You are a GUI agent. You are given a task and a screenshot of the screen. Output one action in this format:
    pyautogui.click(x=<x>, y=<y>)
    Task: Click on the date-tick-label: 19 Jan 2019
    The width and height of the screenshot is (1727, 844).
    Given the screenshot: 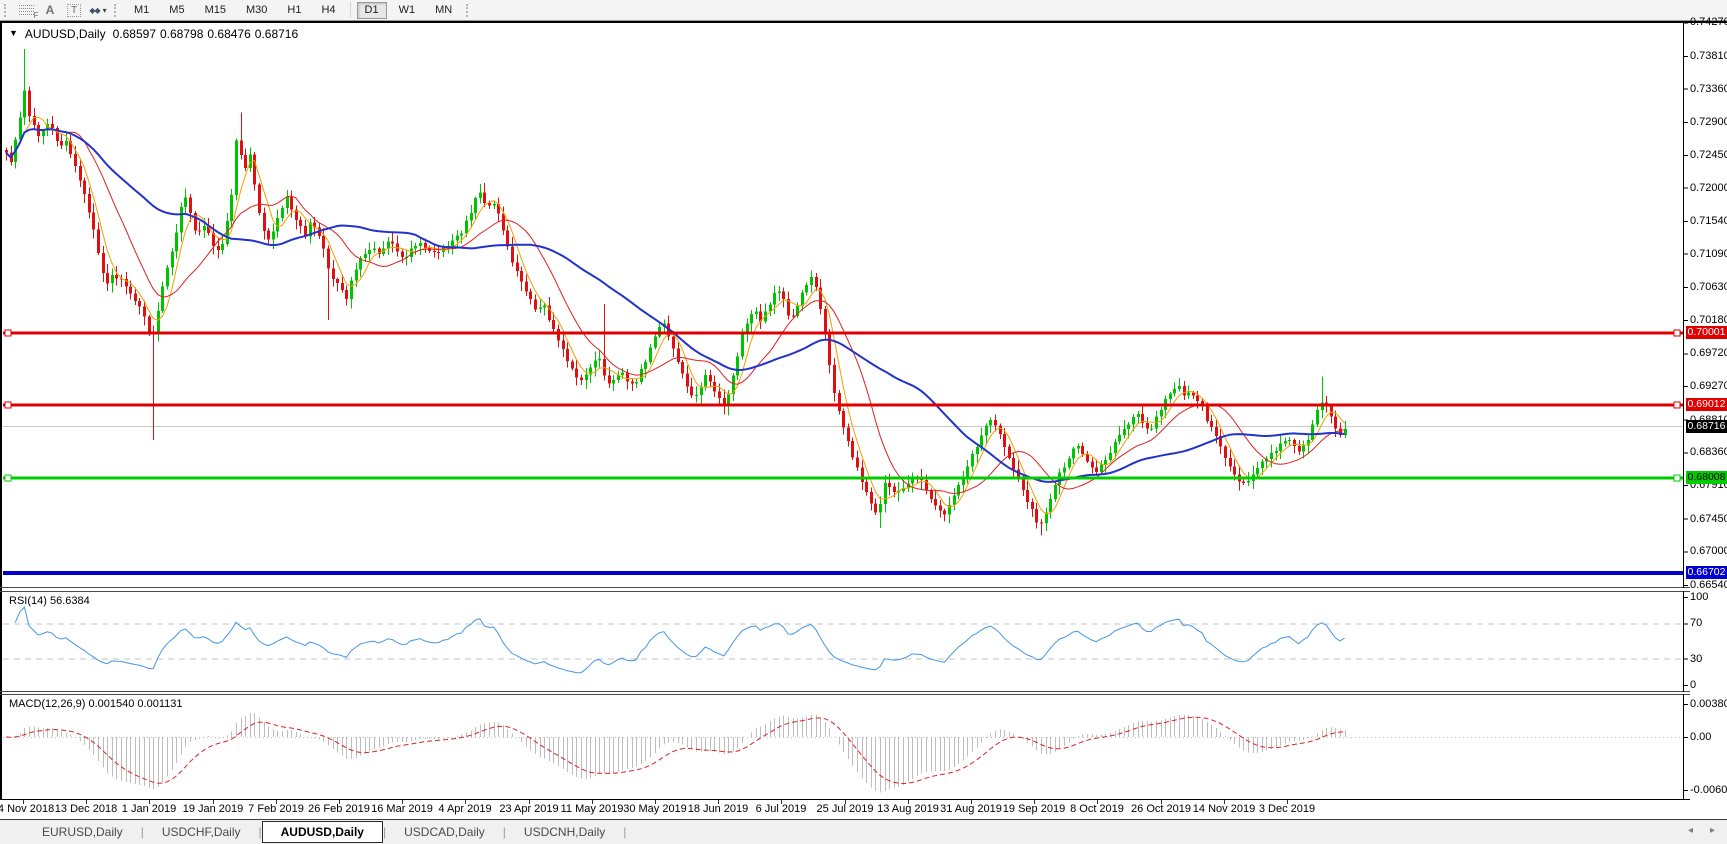 What is the action you would take?
    pyautogui.click(x=213, y=809)
    